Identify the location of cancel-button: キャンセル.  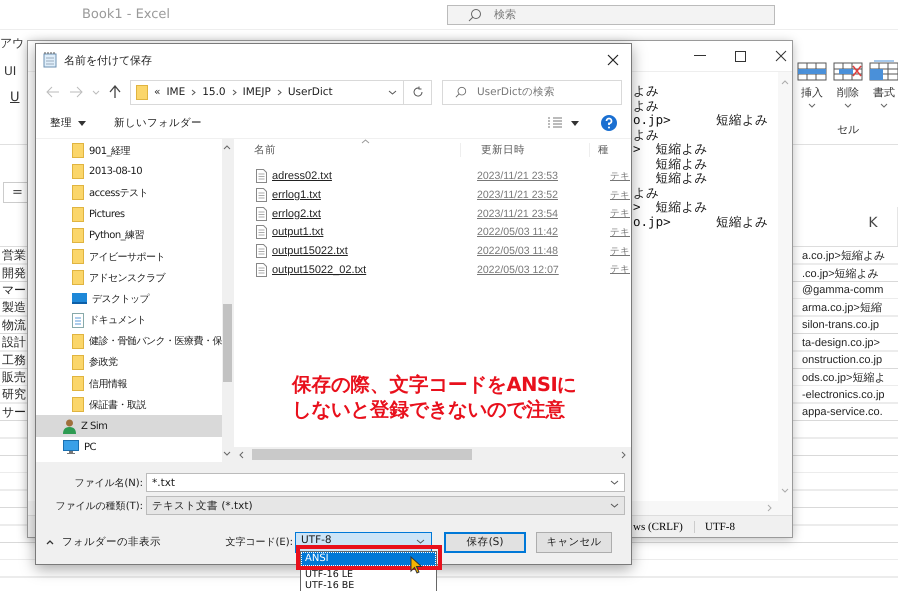
(574, 542).